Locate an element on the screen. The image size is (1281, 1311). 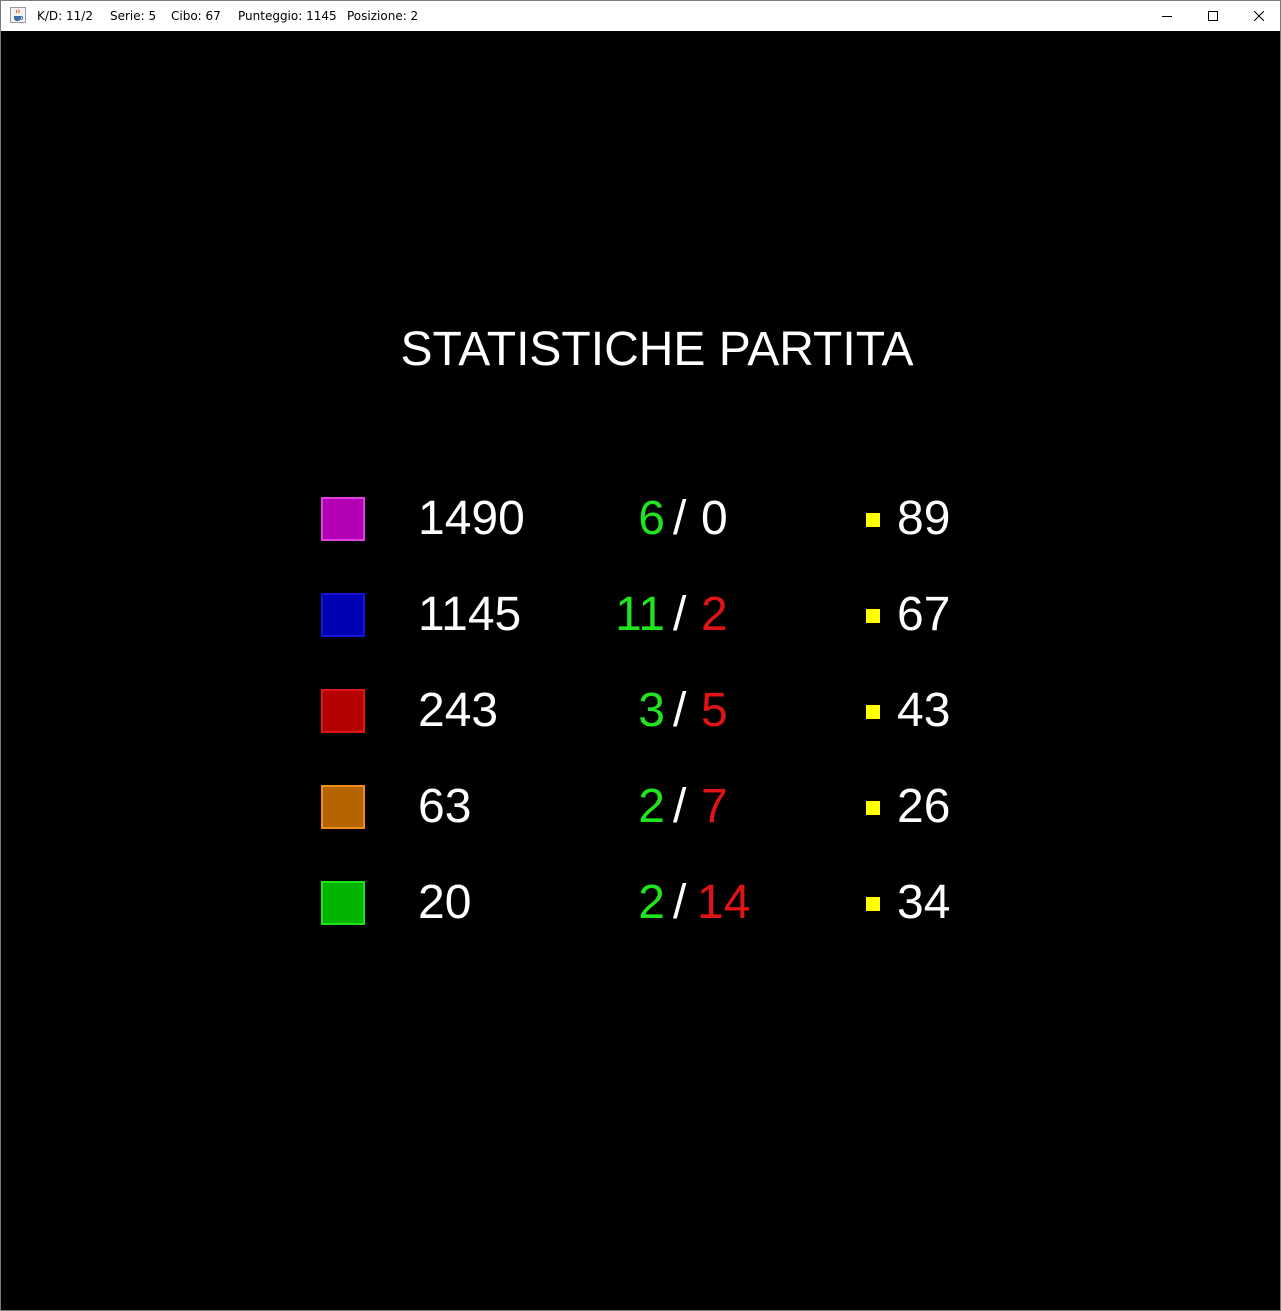
player-row: 20 2 / 14 34 is located at coordinates (640, 905).